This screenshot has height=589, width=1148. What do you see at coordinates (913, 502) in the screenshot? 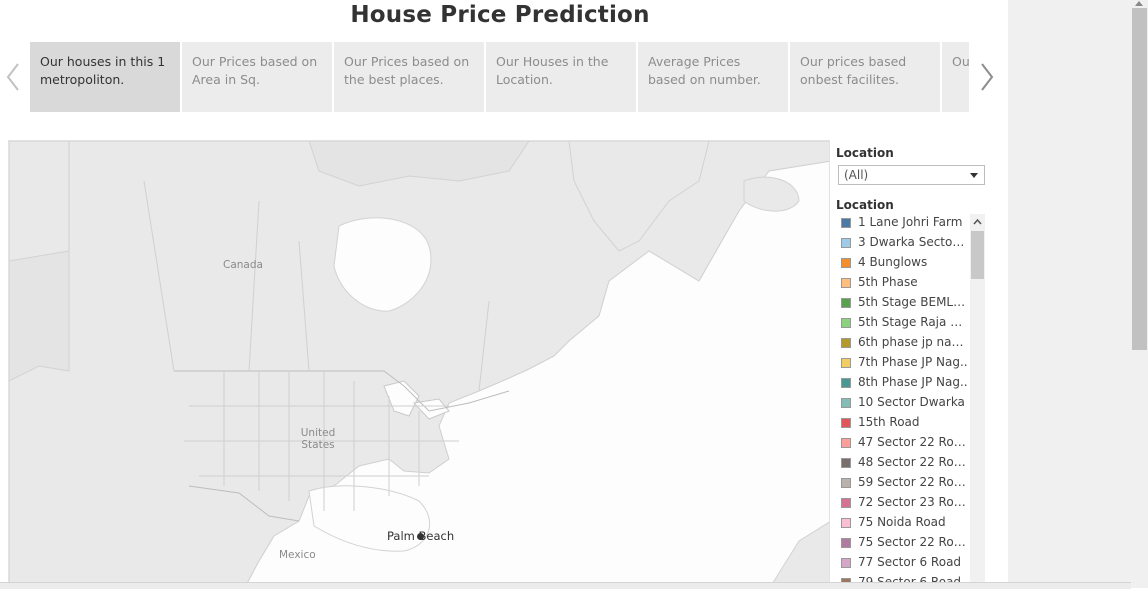
I see `legend-item-label: 72 Sector 23 Road` at bounding box center [913, 502].